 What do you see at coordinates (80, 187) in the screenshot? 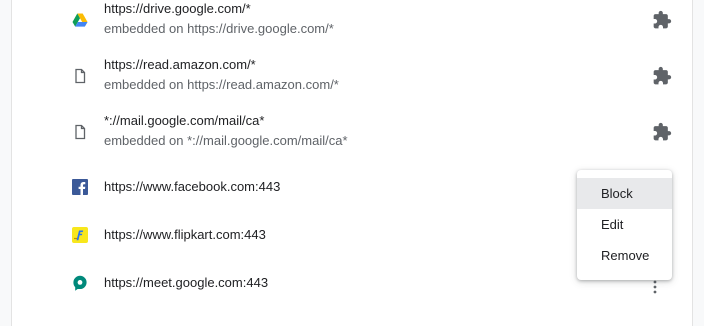
I see `facebook-icon` at bounding box center [80, 187].